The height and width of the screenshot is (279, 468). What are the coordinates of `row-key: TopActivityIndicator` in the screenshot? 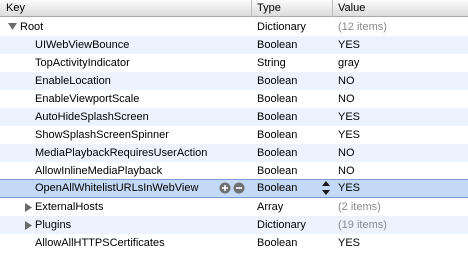 It's located at (126, 63).